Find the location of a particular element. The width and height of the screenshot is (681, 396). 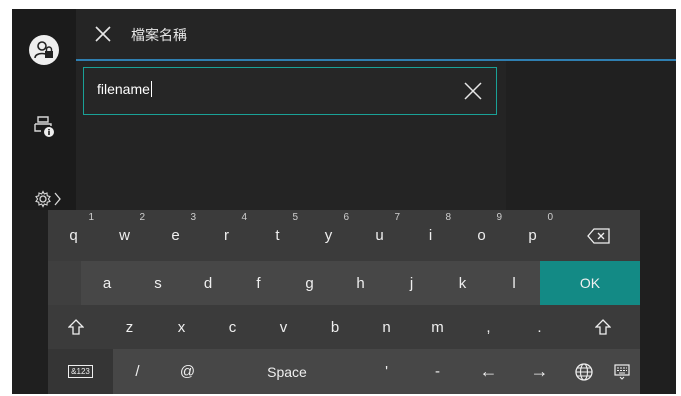

key-c: c is located at coordinates (232, 327).